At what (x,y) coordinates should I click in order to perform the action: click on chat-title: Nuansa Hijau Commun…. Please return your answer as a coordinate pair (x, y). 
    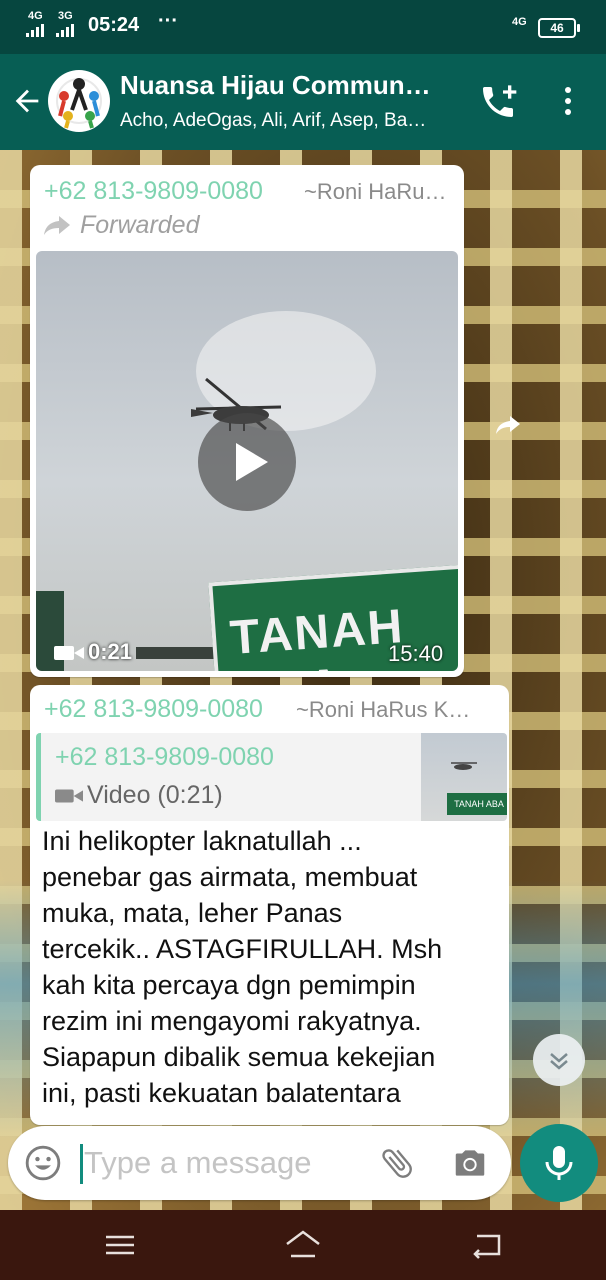
    Looking at the image, I should click on (275, 85).